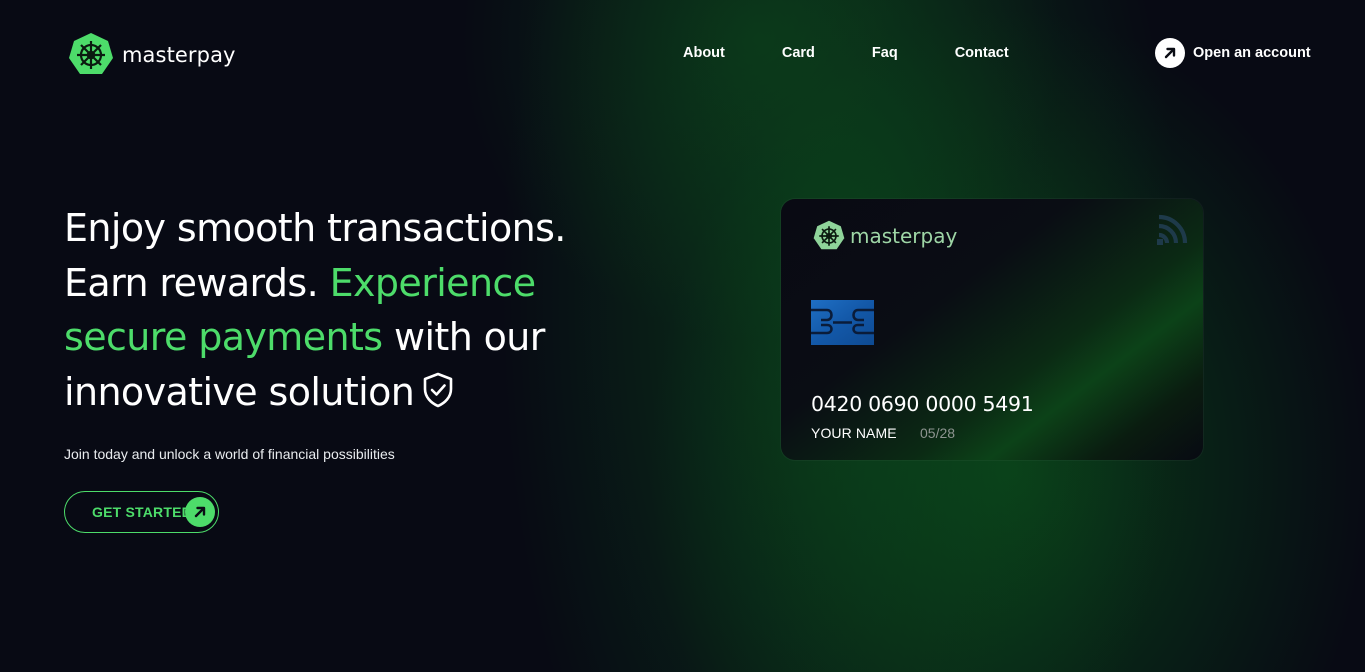  Describe the element at coordinates (885, 53) in the screenshot. I see `nav-item-faq: Faq` at that location.